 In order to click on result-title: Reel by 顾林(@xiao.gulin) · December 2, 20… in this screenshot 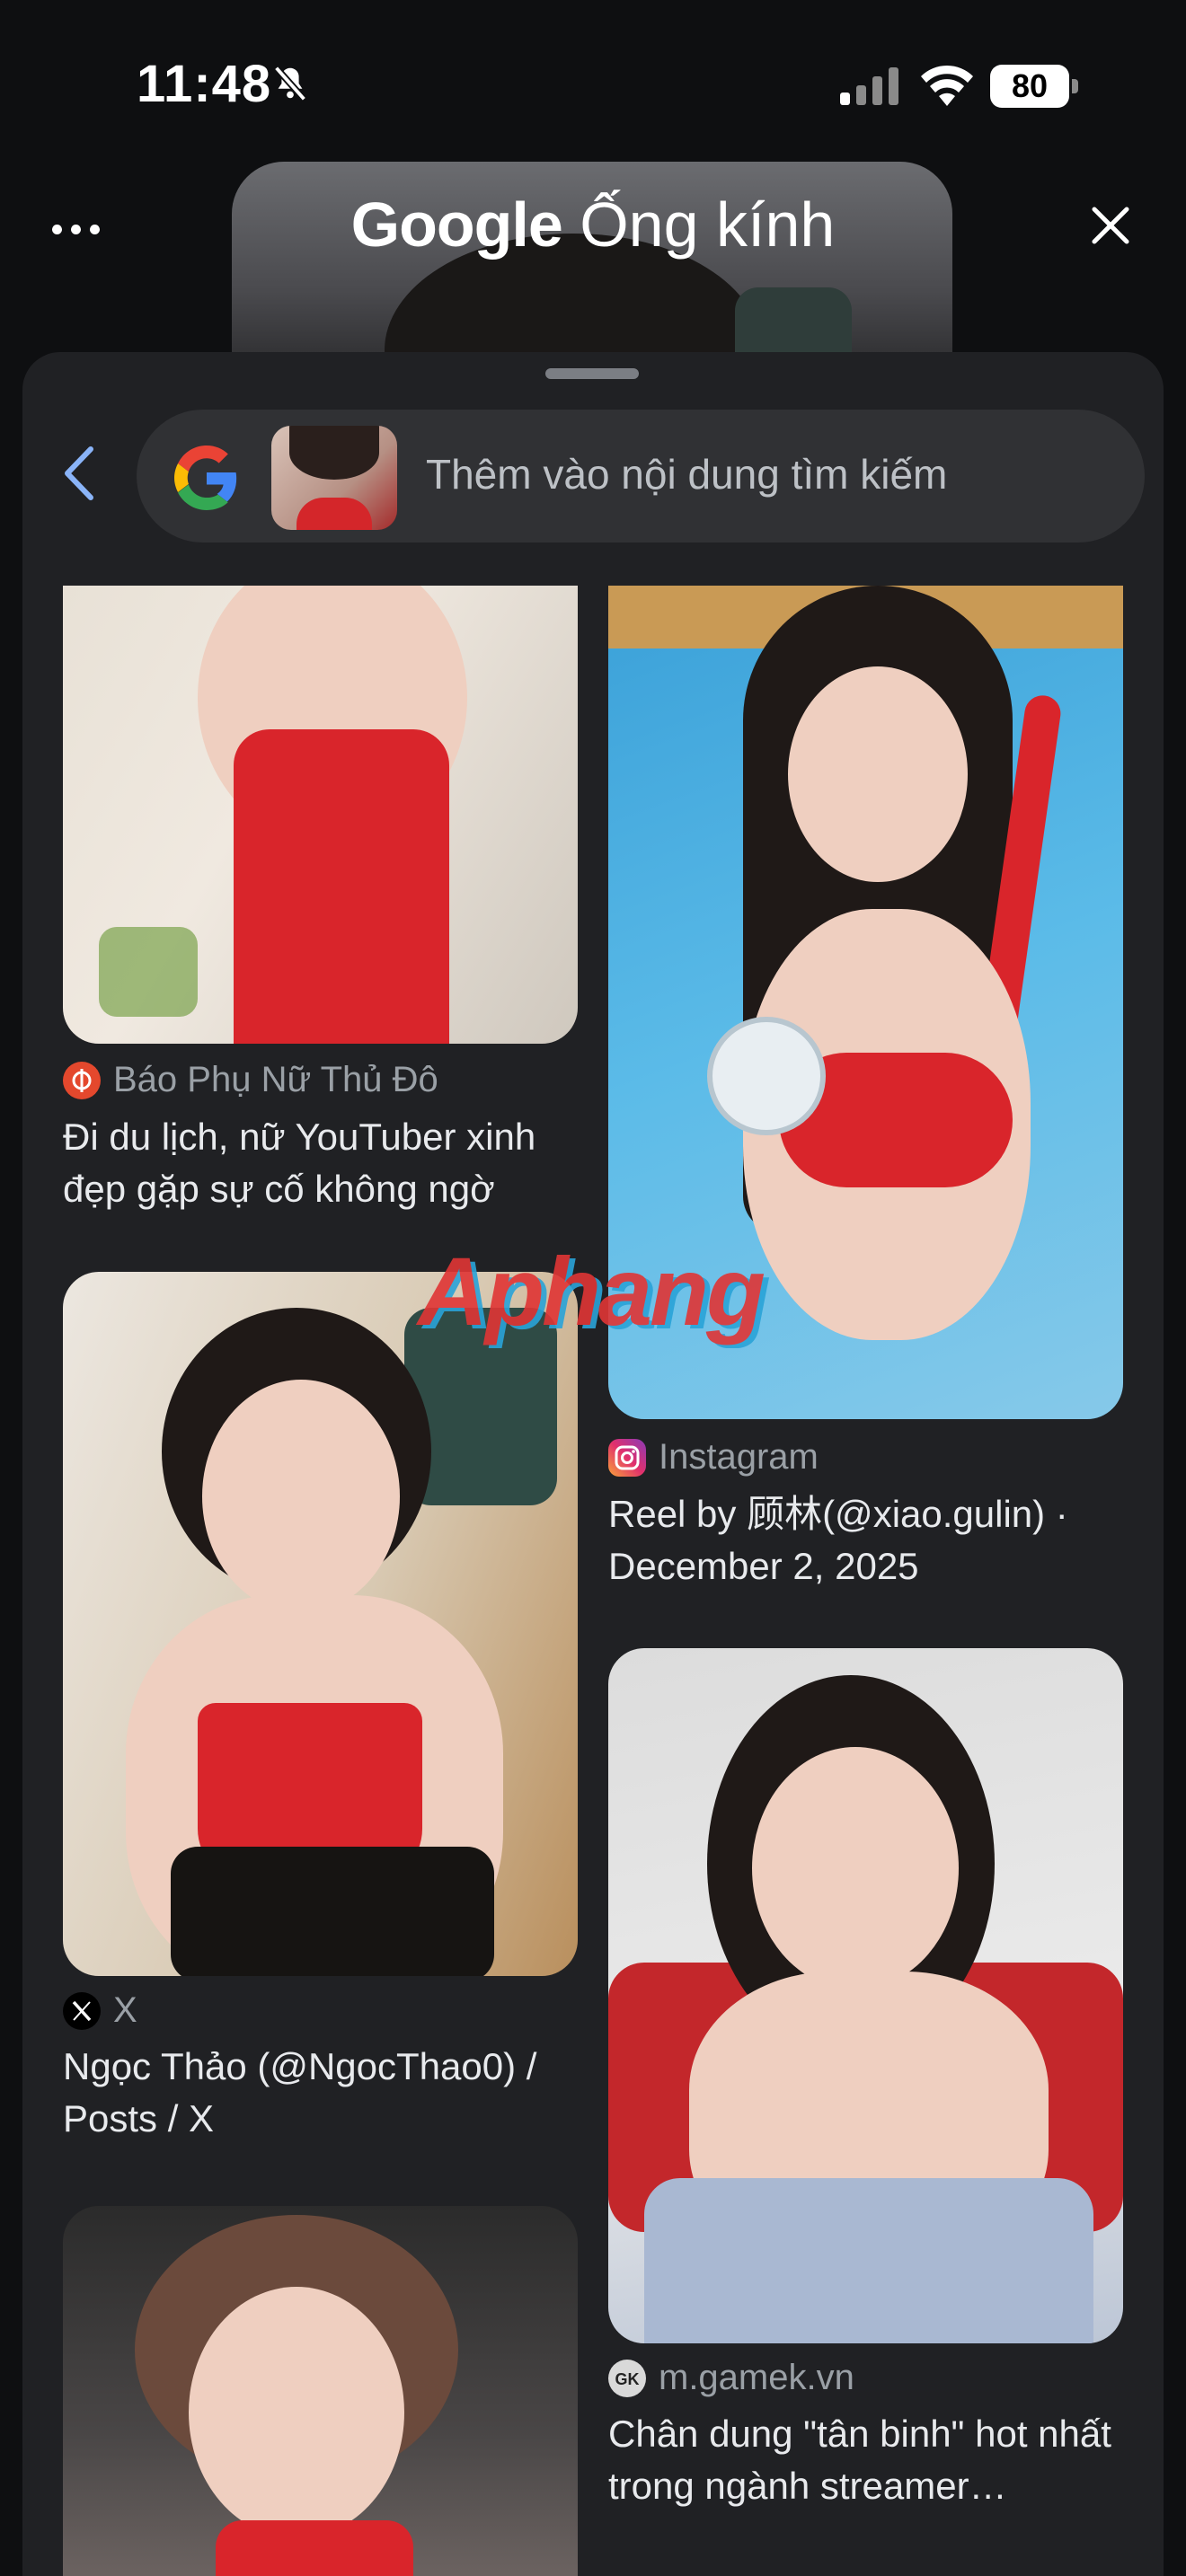, I will do `click(865, 1540)`.